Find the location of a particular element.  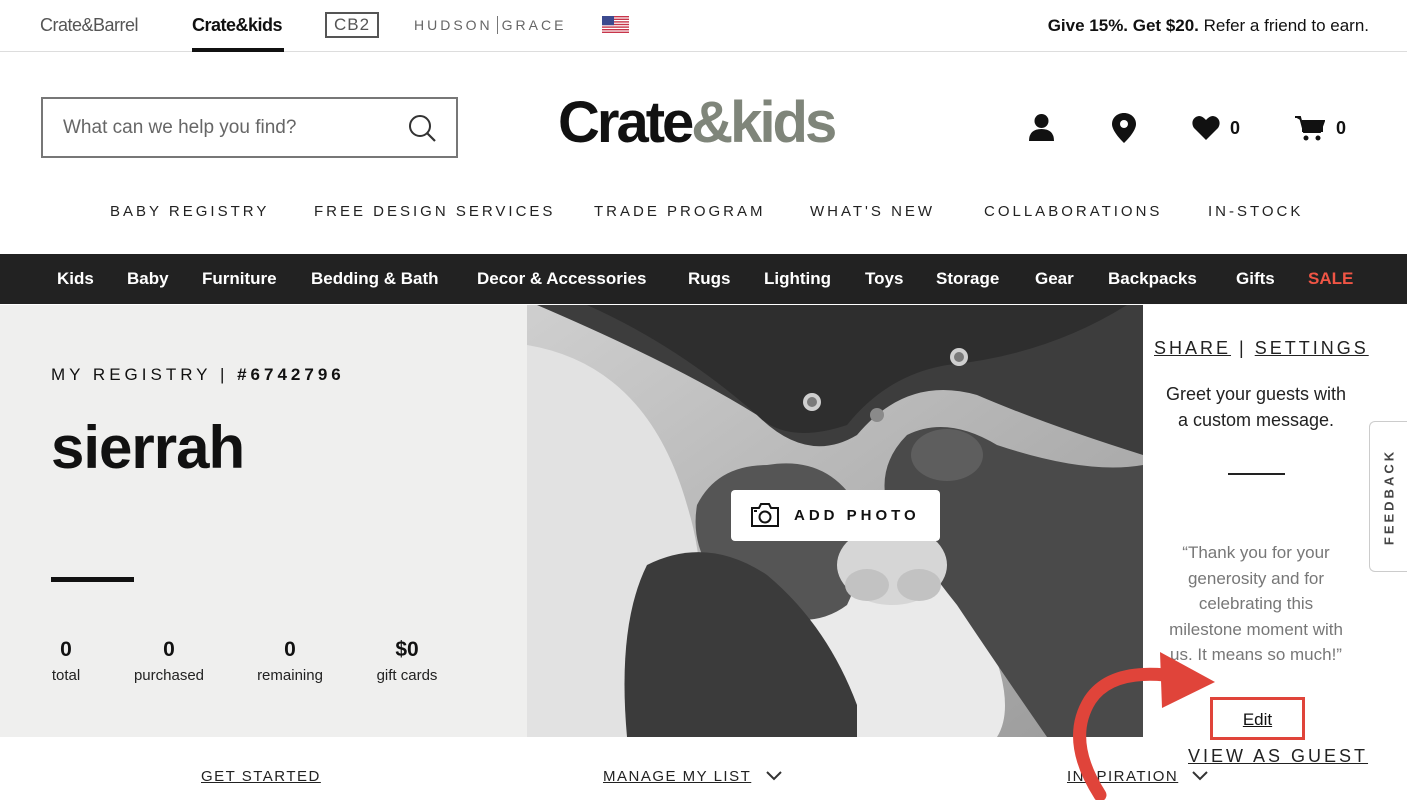

cat-rugs: Rugs is located at coordinates (709, 279).